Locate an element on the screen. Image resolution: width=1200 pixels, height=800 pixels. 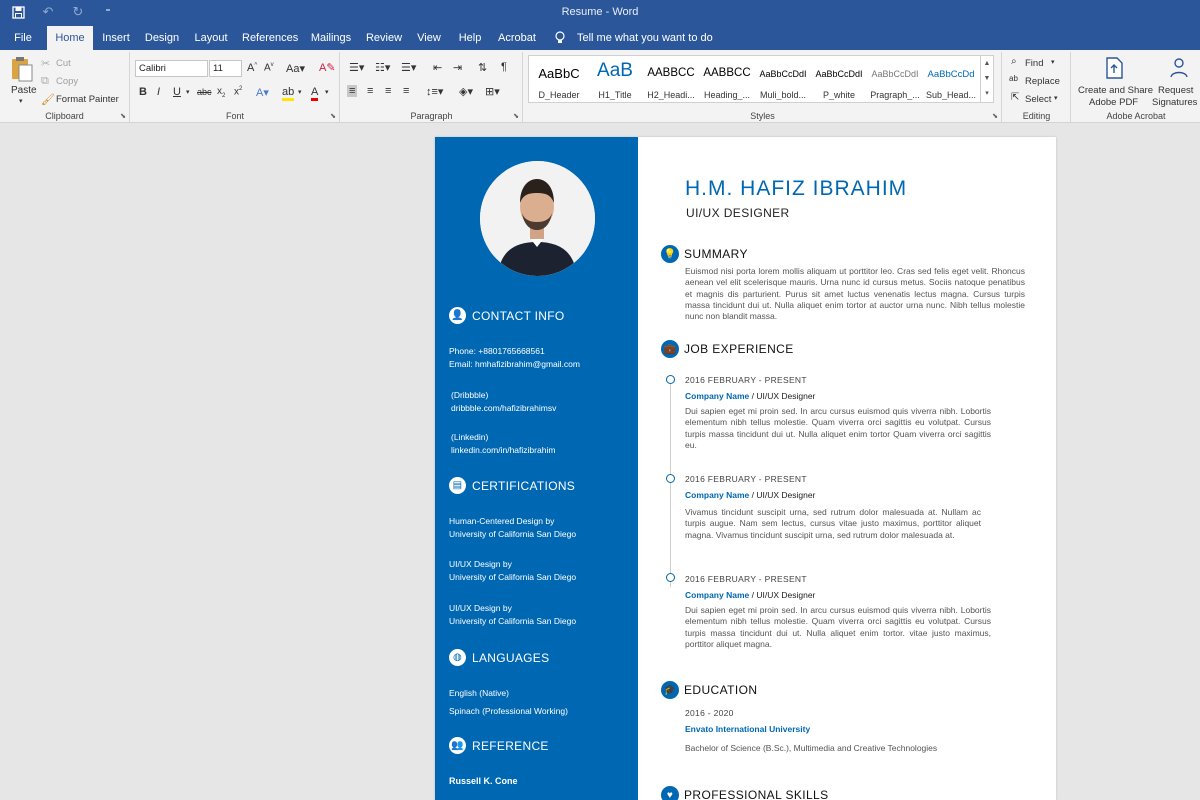
create-share-pdf-button: Create and Share is located at coordinates (1115, 90).